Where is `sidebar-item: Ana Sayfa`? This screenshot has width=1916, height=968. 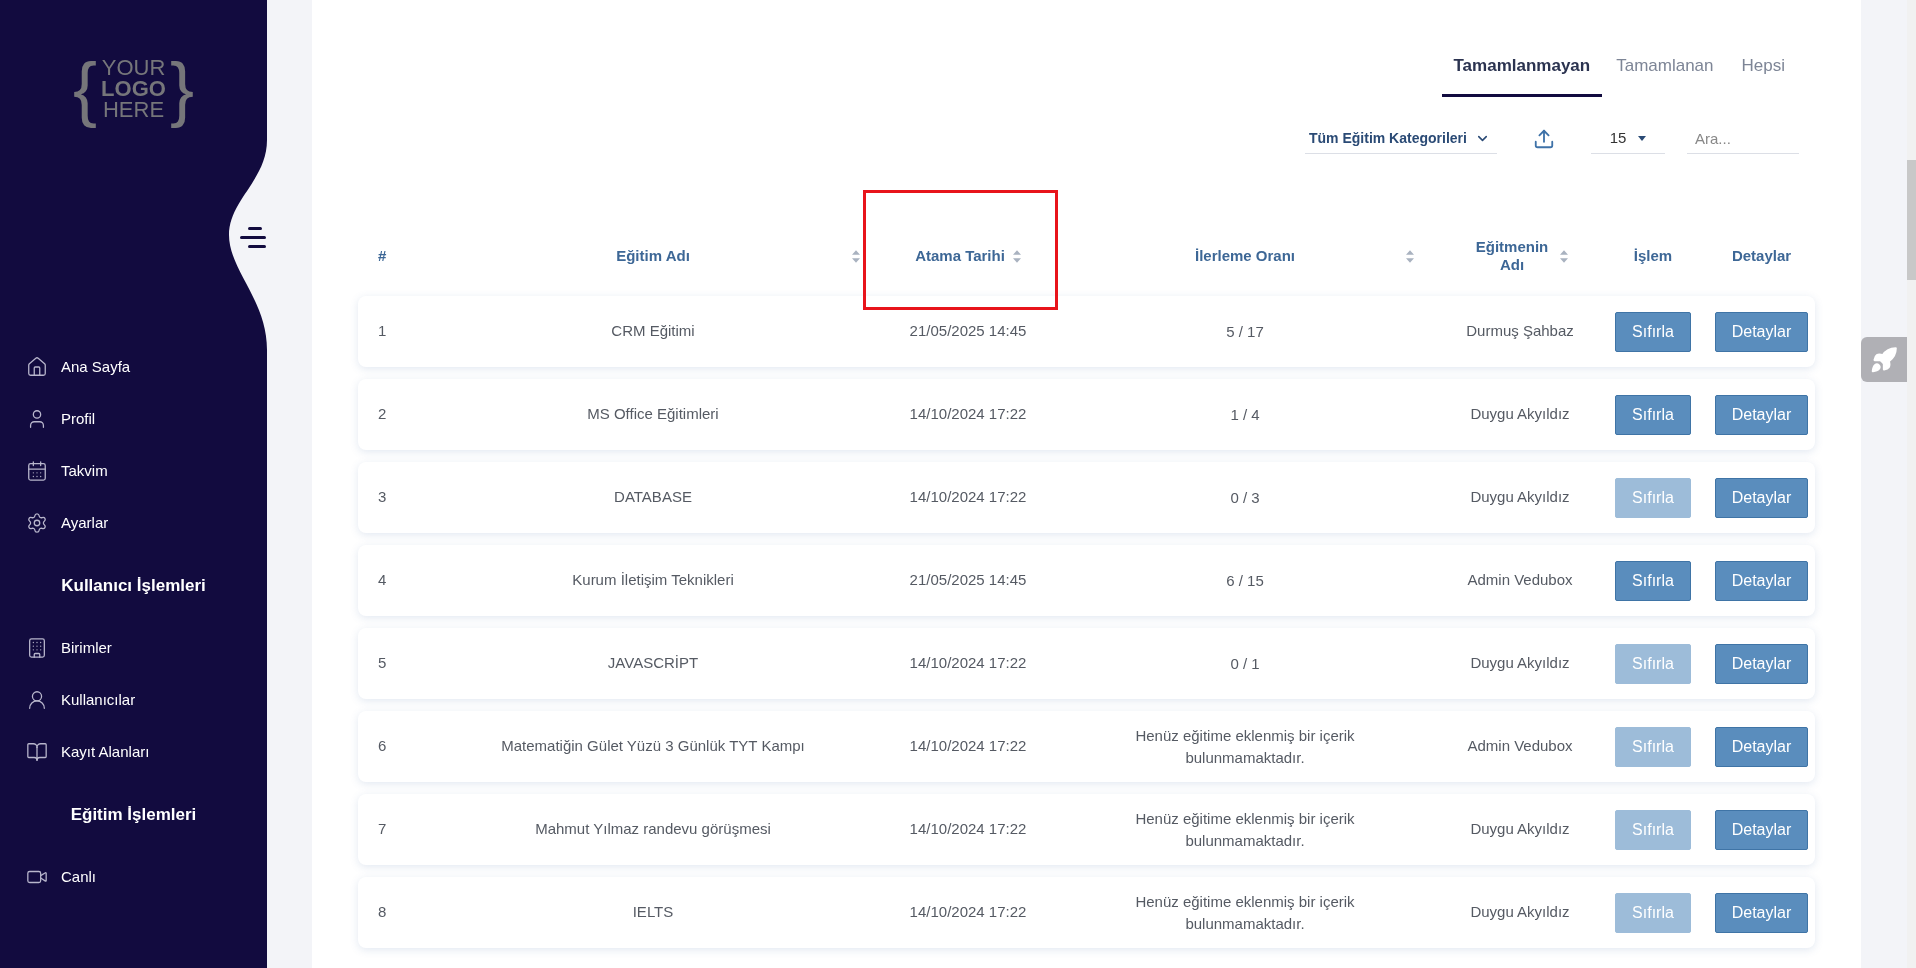
sidebar-item: Ana Sayfa is located at coordinates (133, 367).